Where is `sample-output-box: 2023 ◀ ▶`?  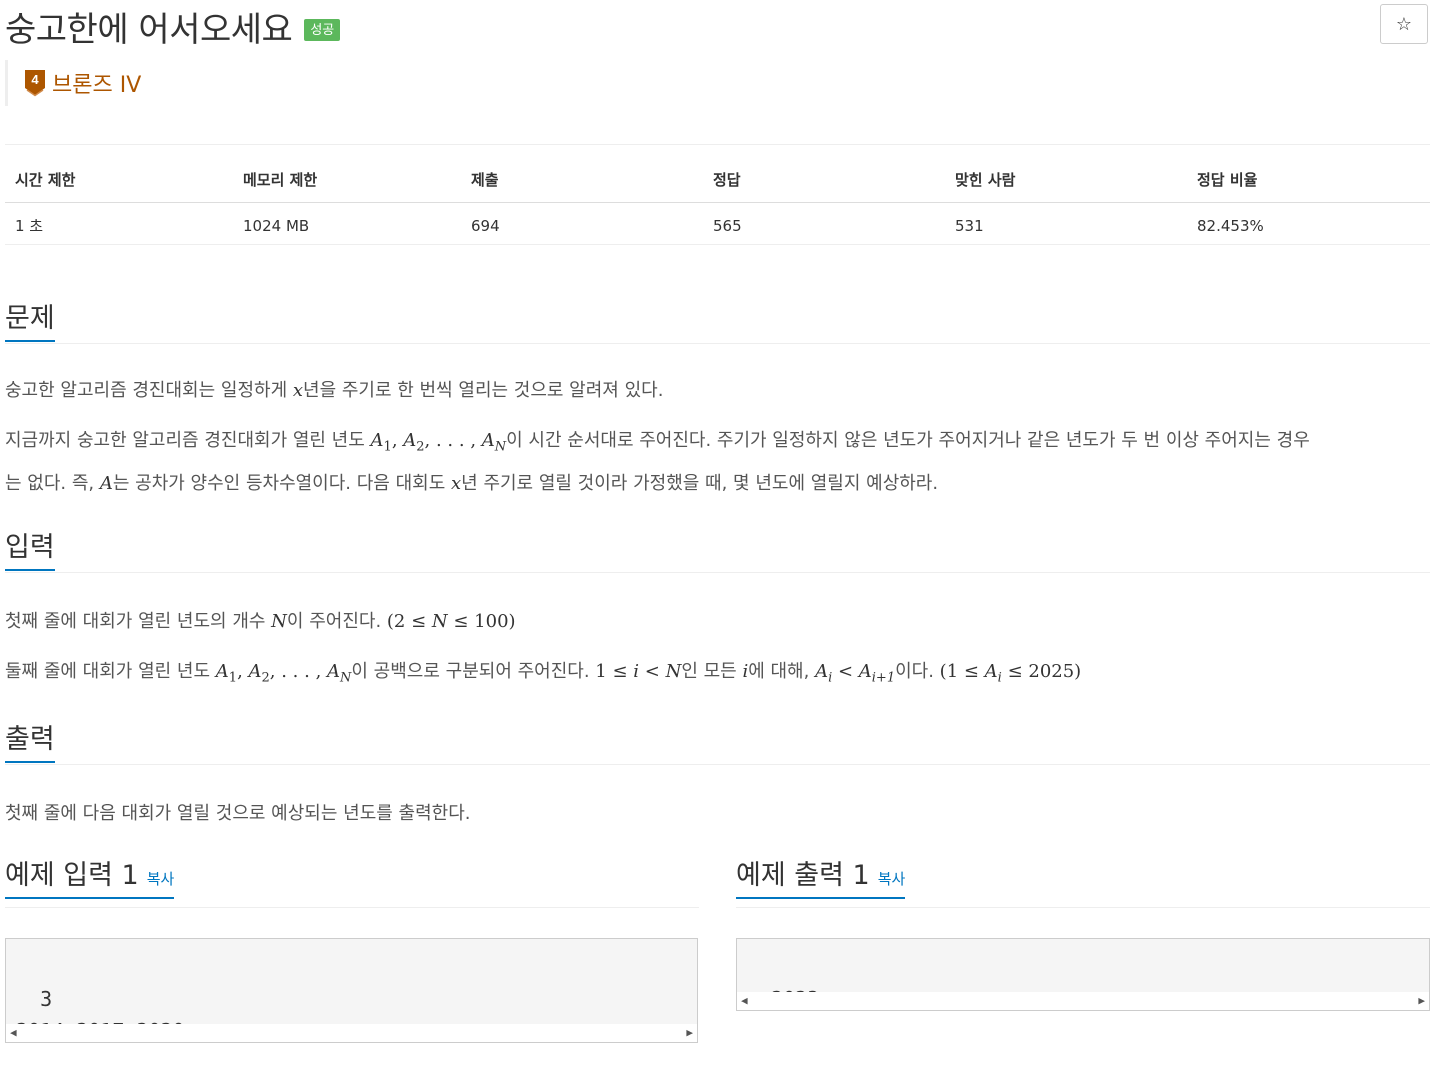
sample-output-box: 2023 ◀ ▶ is located at coordinates (1083, 974).